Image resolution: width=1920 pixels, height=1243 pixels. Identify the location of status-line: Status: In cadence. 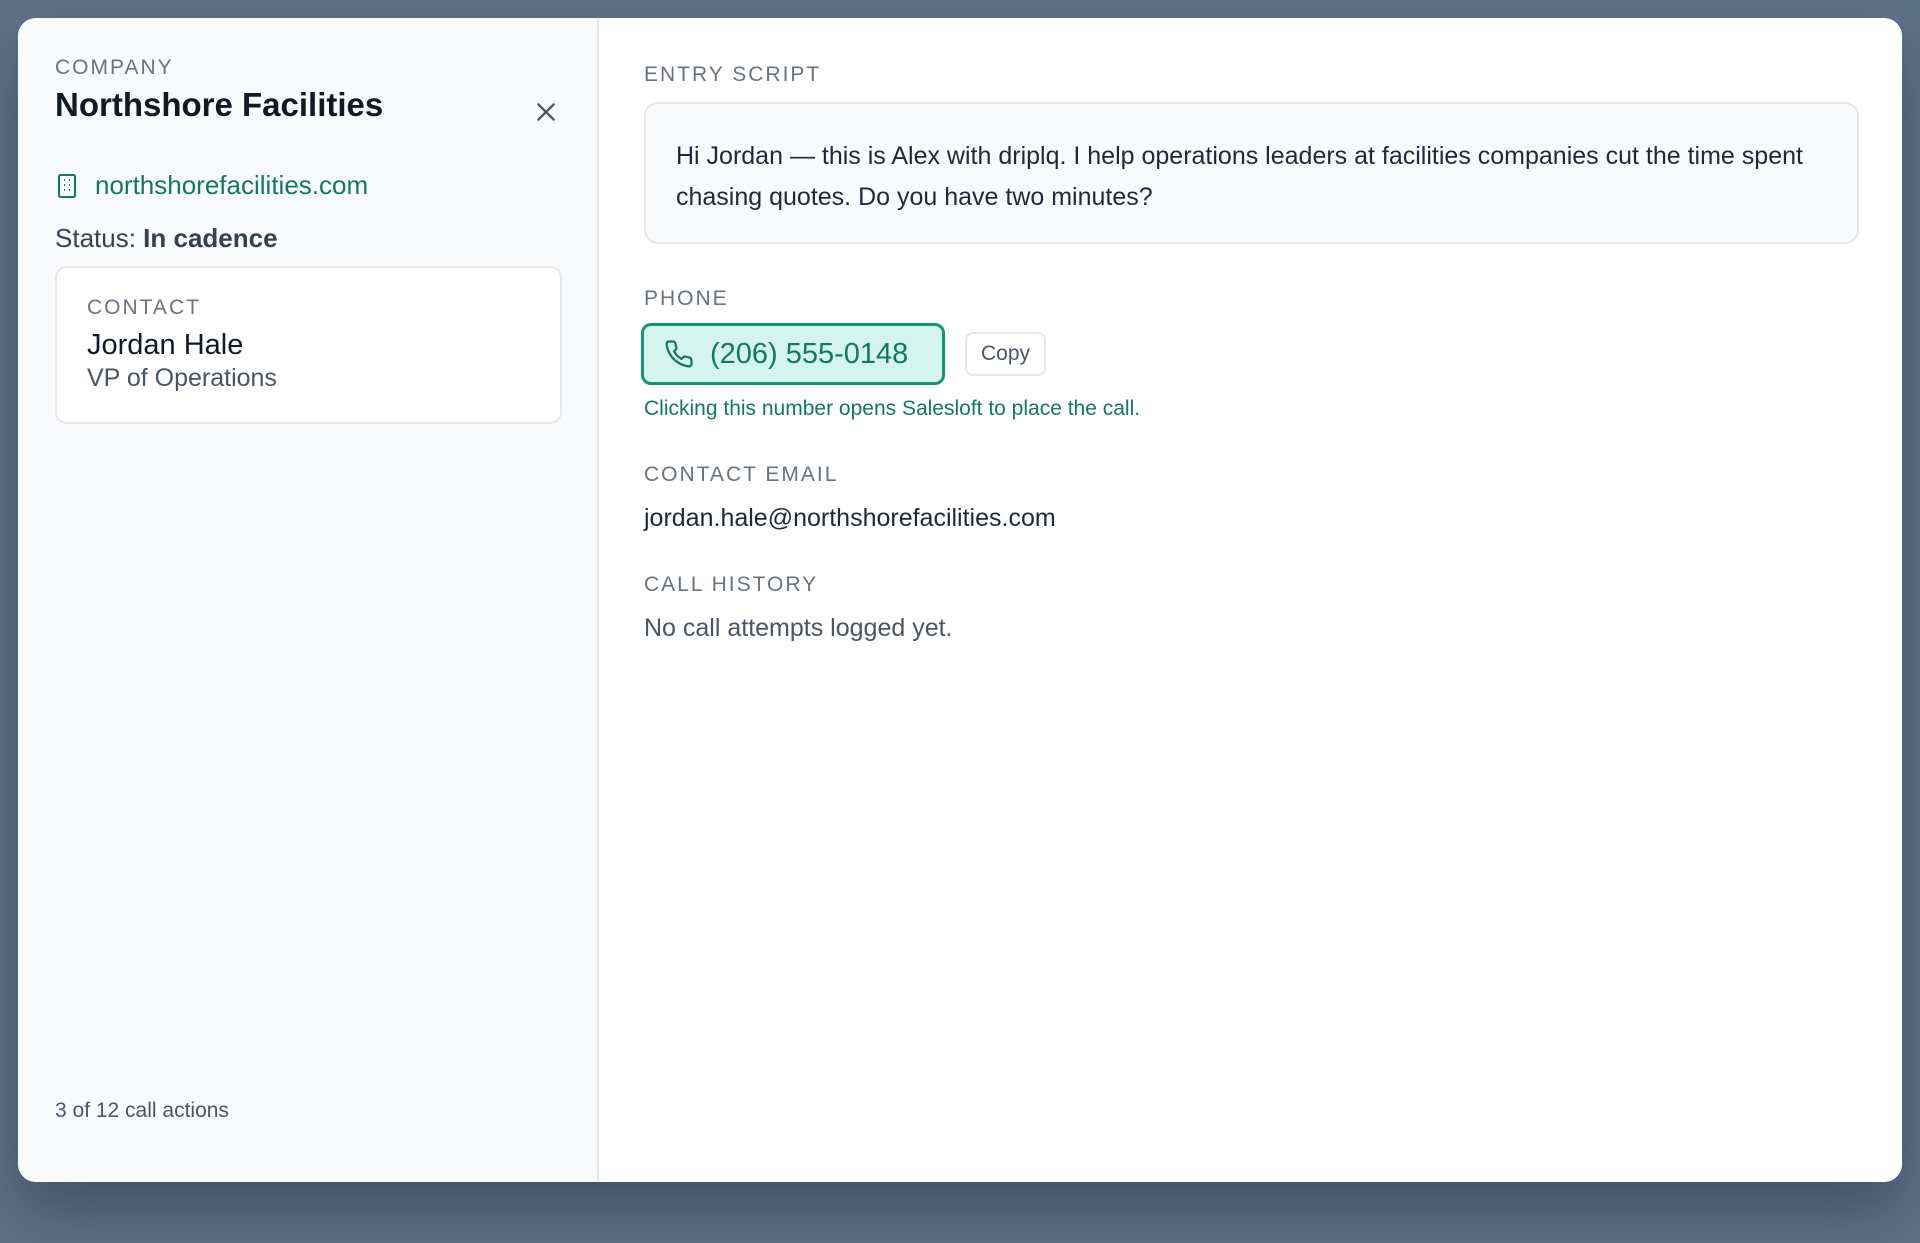
(166, 238).